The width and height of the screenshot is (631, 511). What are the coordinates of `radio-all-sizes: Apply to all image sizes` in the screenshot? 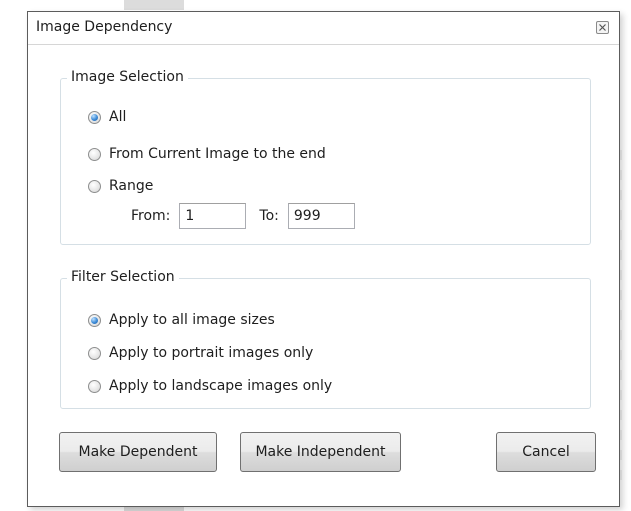 It's located at (181, 320).